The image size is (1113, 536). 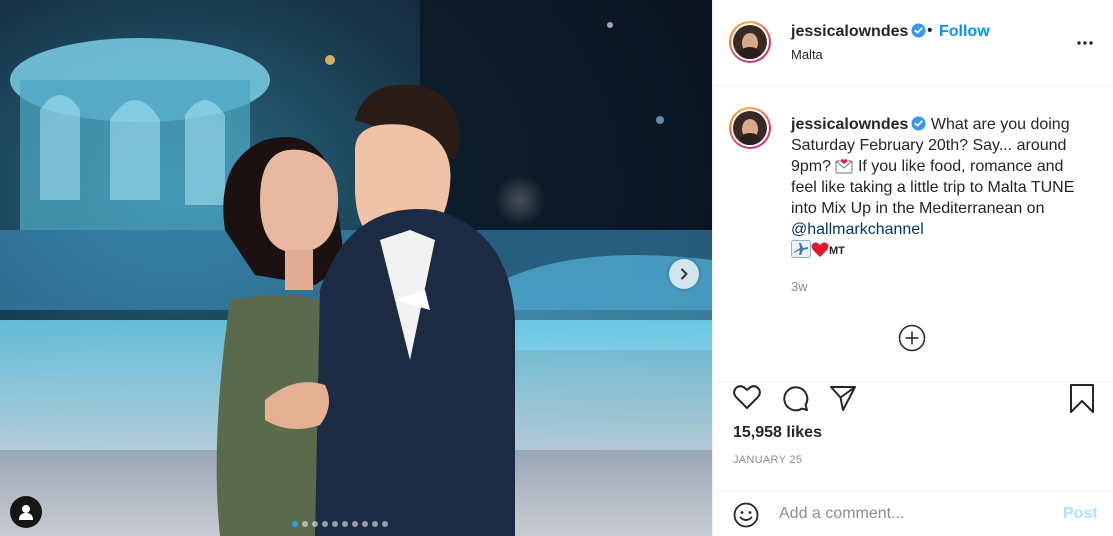 I want to click on location-link: Malta, so click(x=807, y=54).